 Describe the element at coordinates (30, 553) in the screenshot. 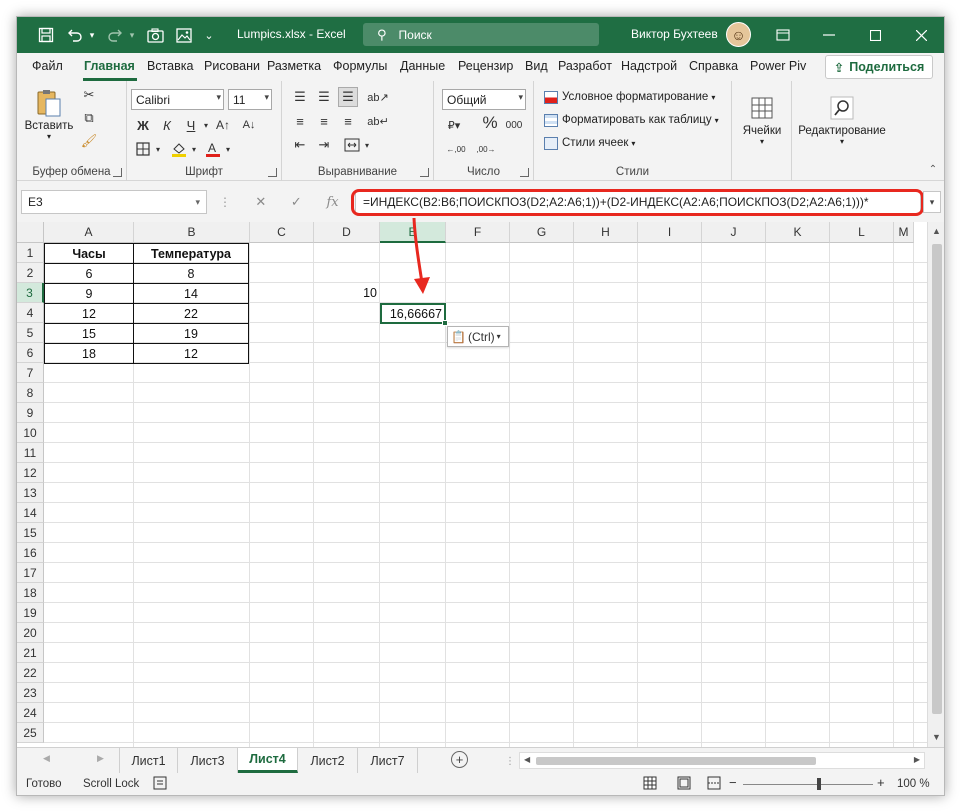

I see `row-header-16: 16` at that location.